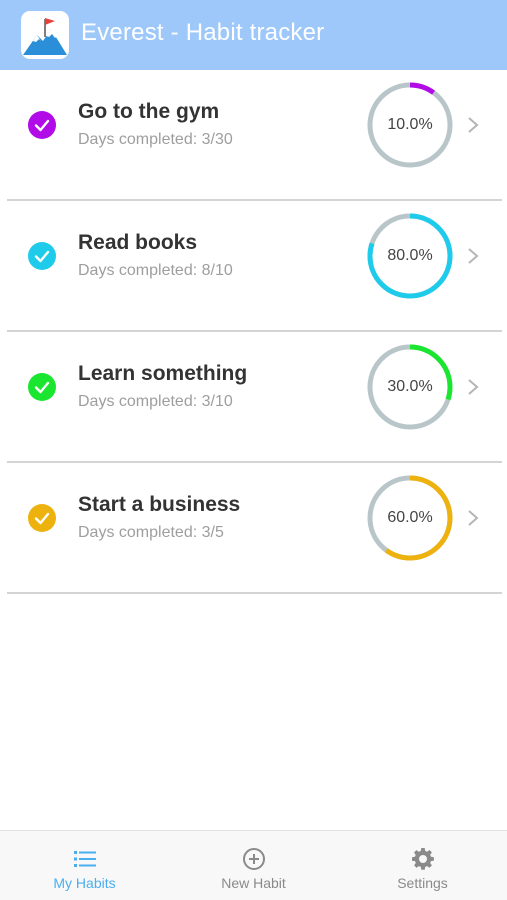 This screenshot has width=507, height=900. I want to click on gear-icon, so click(423, 859).